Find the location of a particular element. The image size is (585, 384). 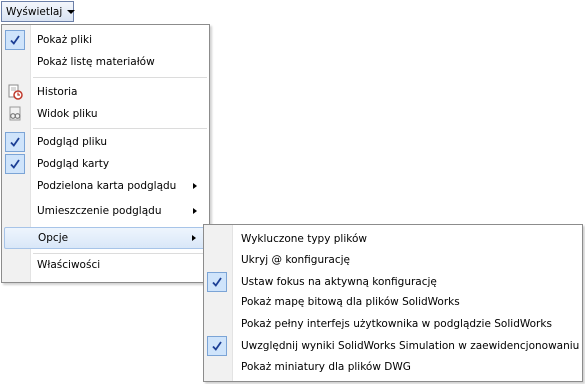

chevron-down-icon is located at coordinates (71, 11).